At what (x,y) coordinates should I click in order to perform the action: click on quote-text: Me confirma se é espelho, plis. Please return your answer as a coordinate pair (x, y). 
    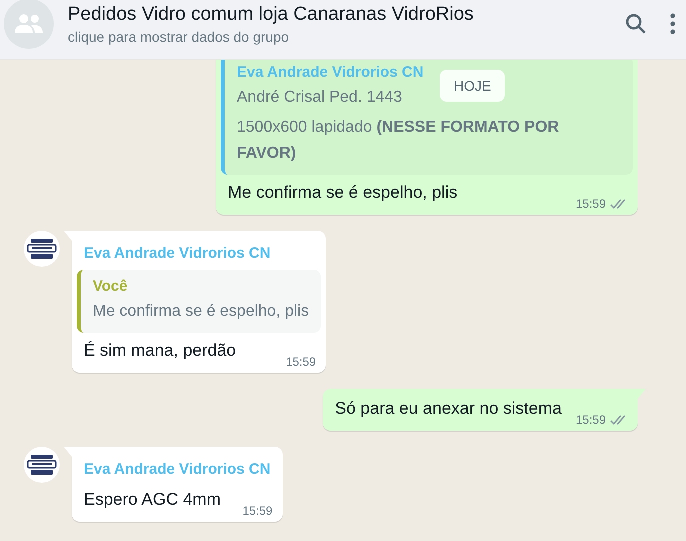
    Looking at the image, I should click on (201, 312).